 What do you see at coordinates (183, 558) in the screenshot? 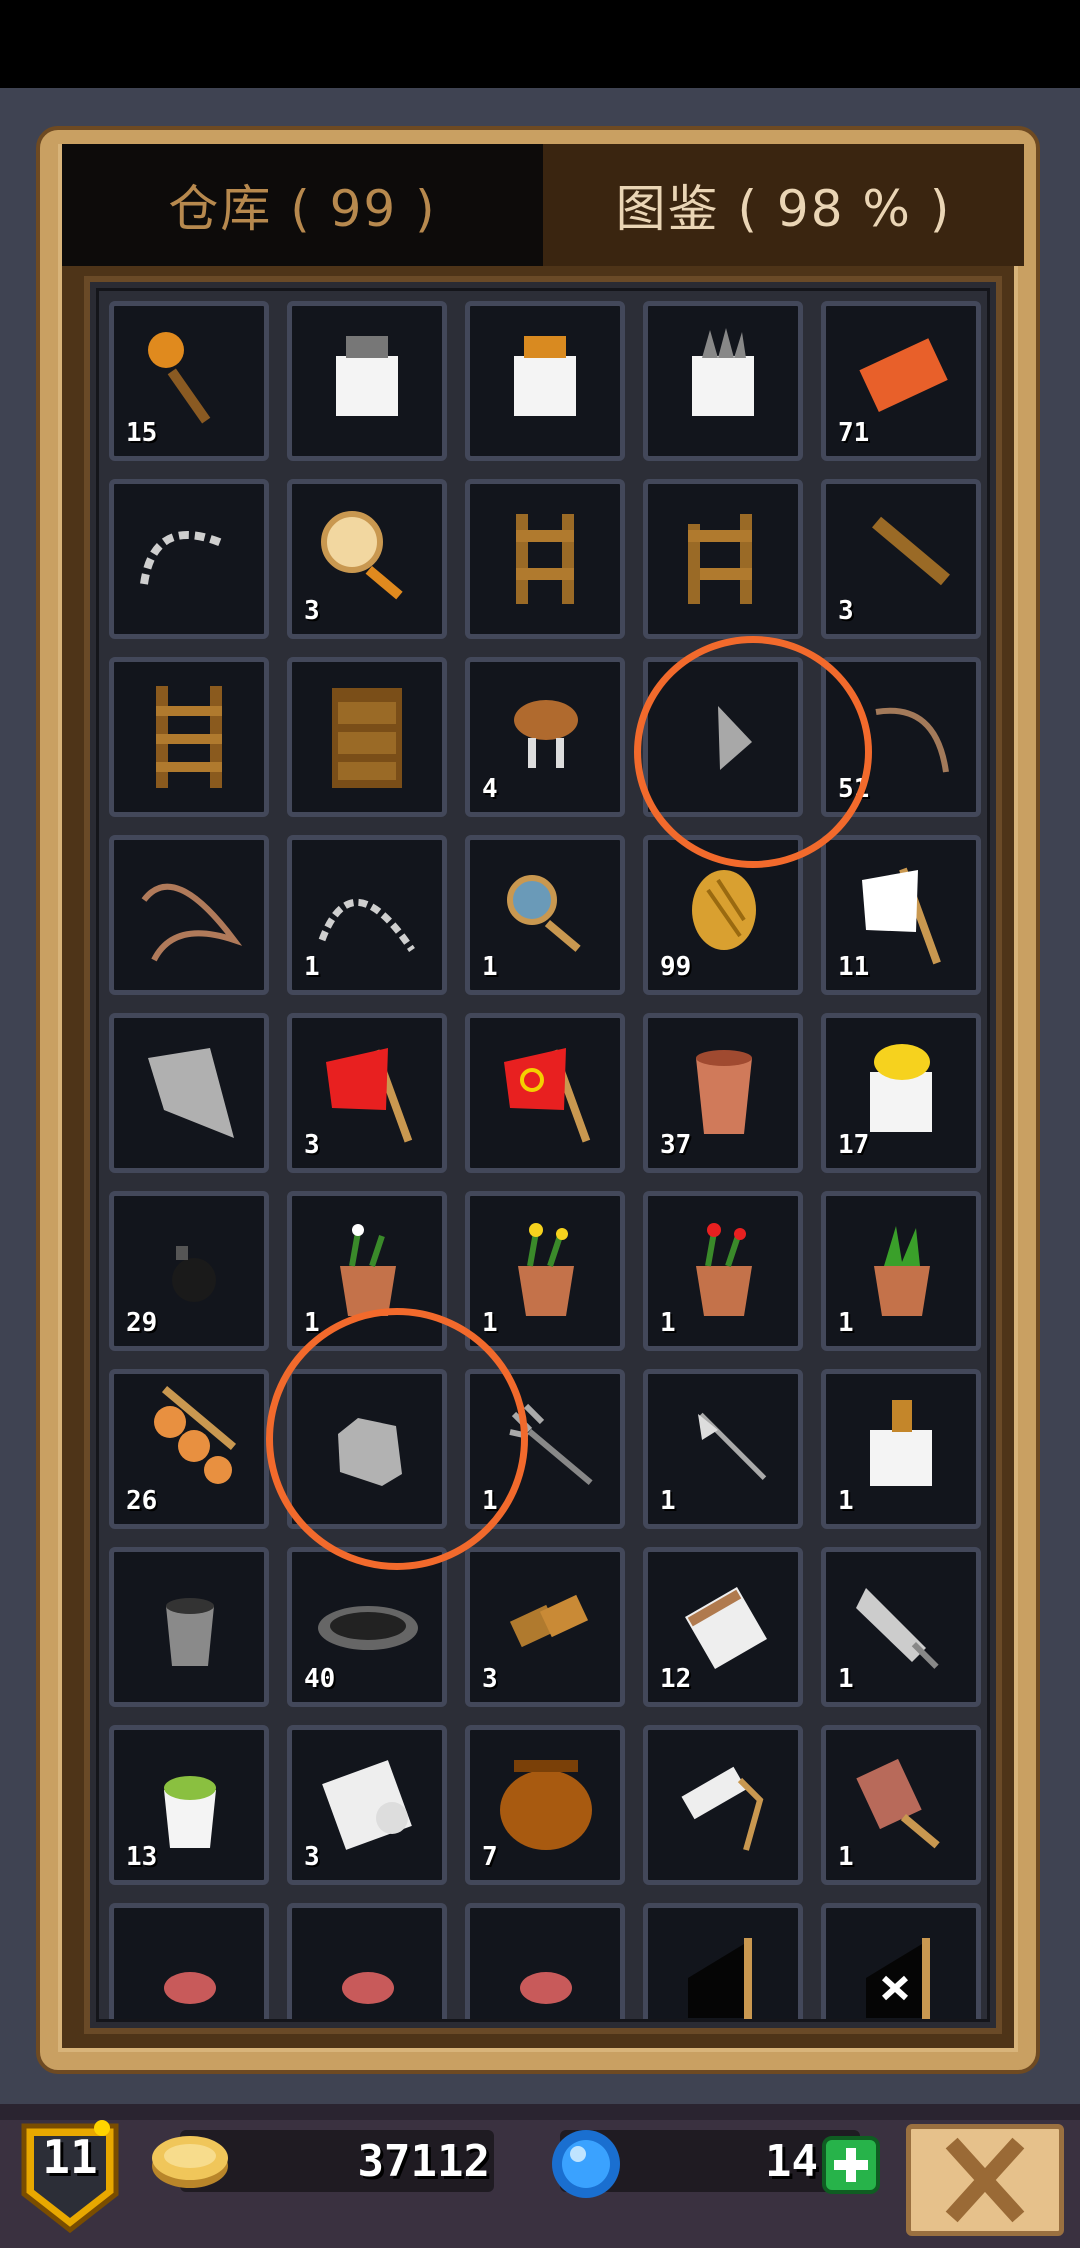
I see `chain-icon` at bounding box center [183, 558].